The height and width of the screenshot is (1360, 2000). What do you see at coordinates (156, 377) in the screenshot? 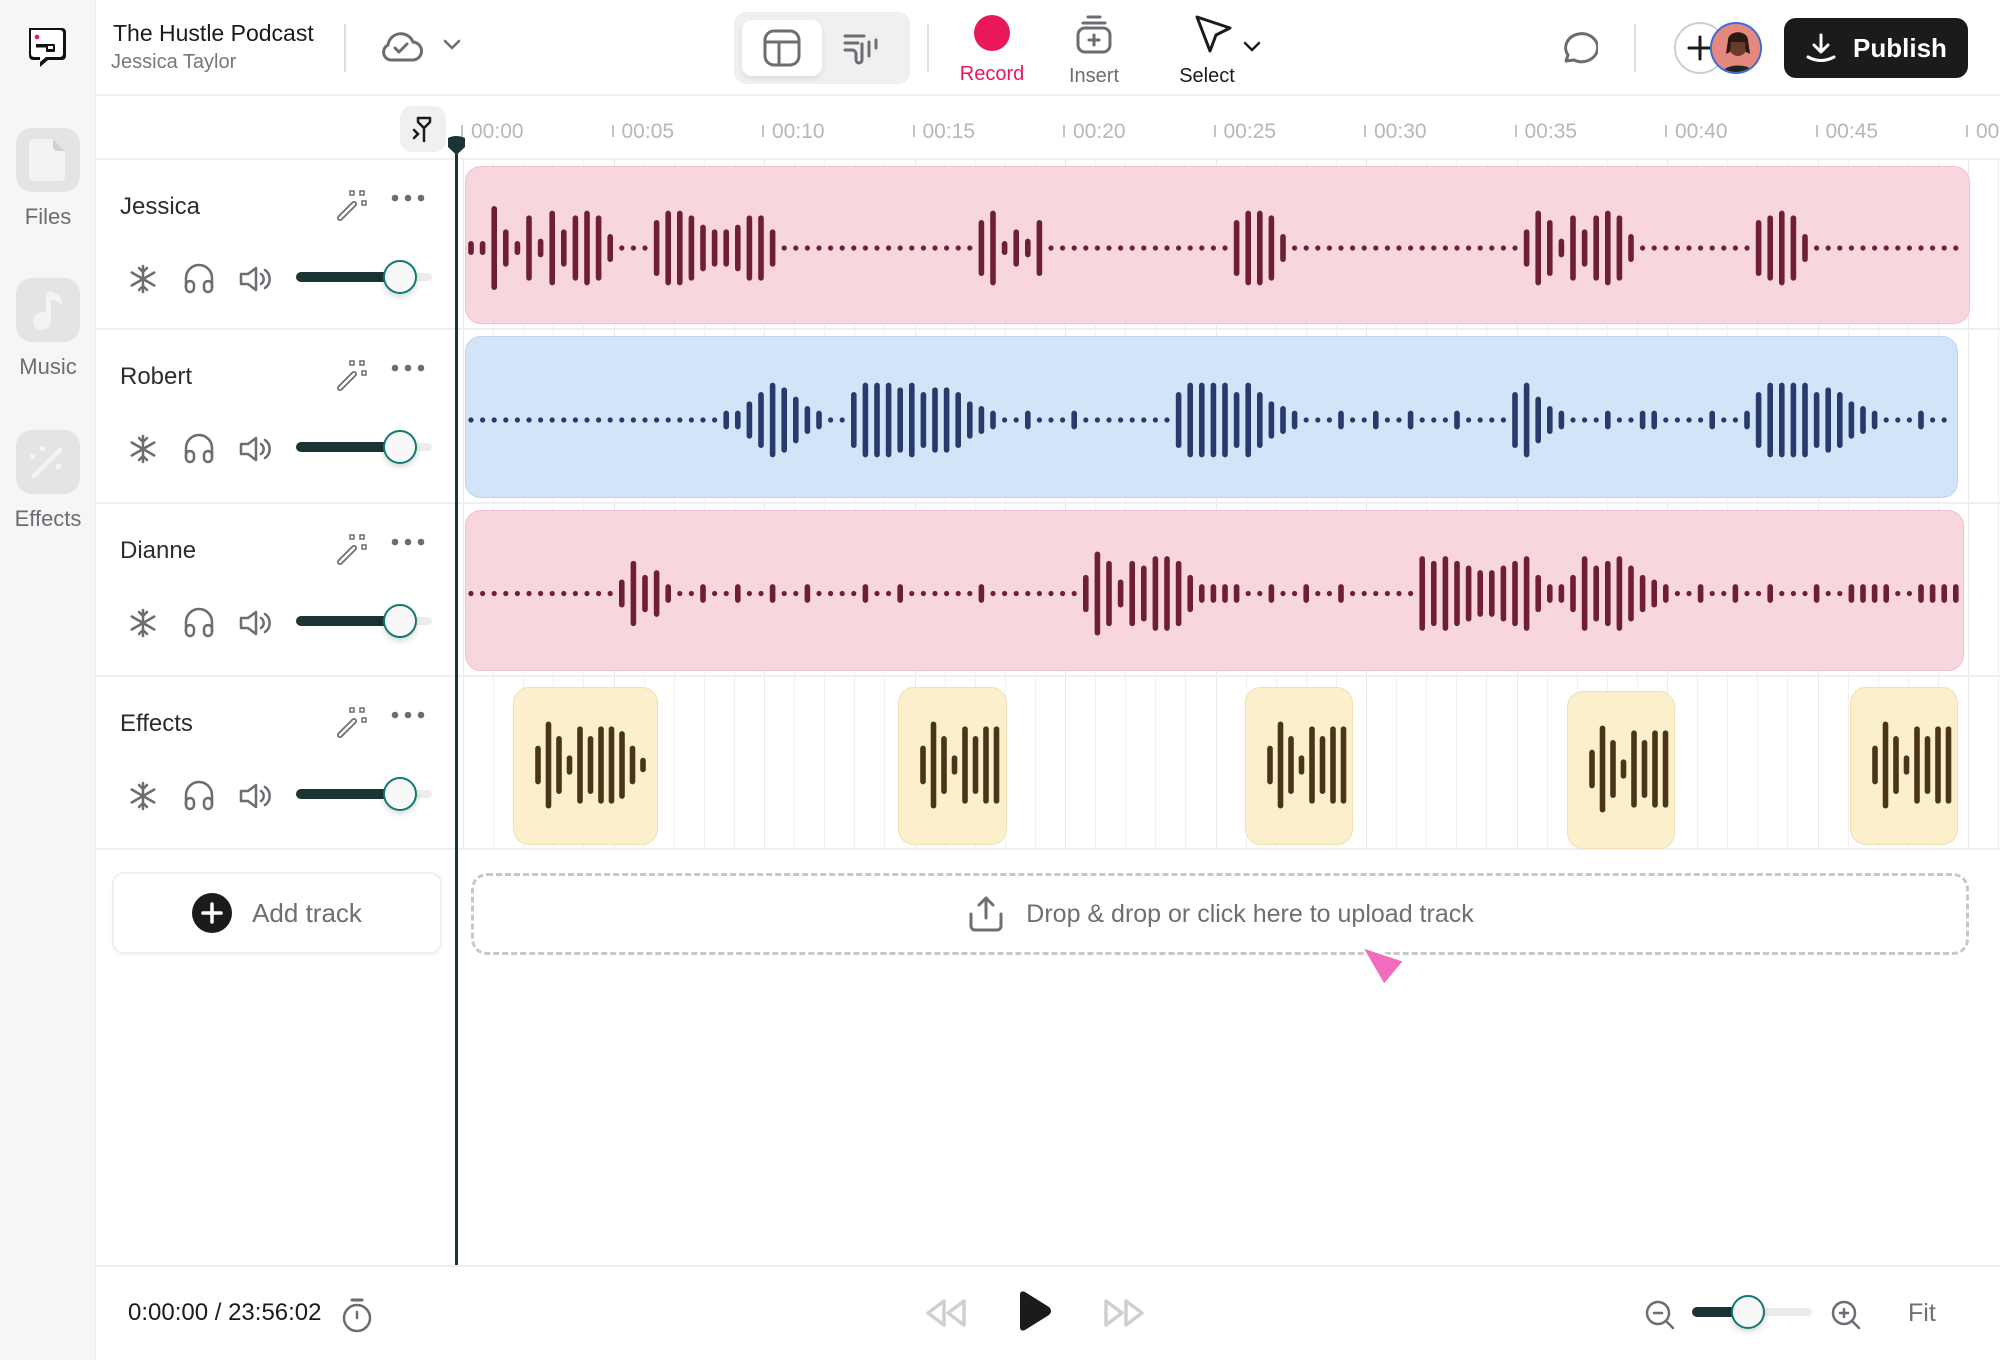
I see `track-name: Robert` at bounding box center [156, 377].